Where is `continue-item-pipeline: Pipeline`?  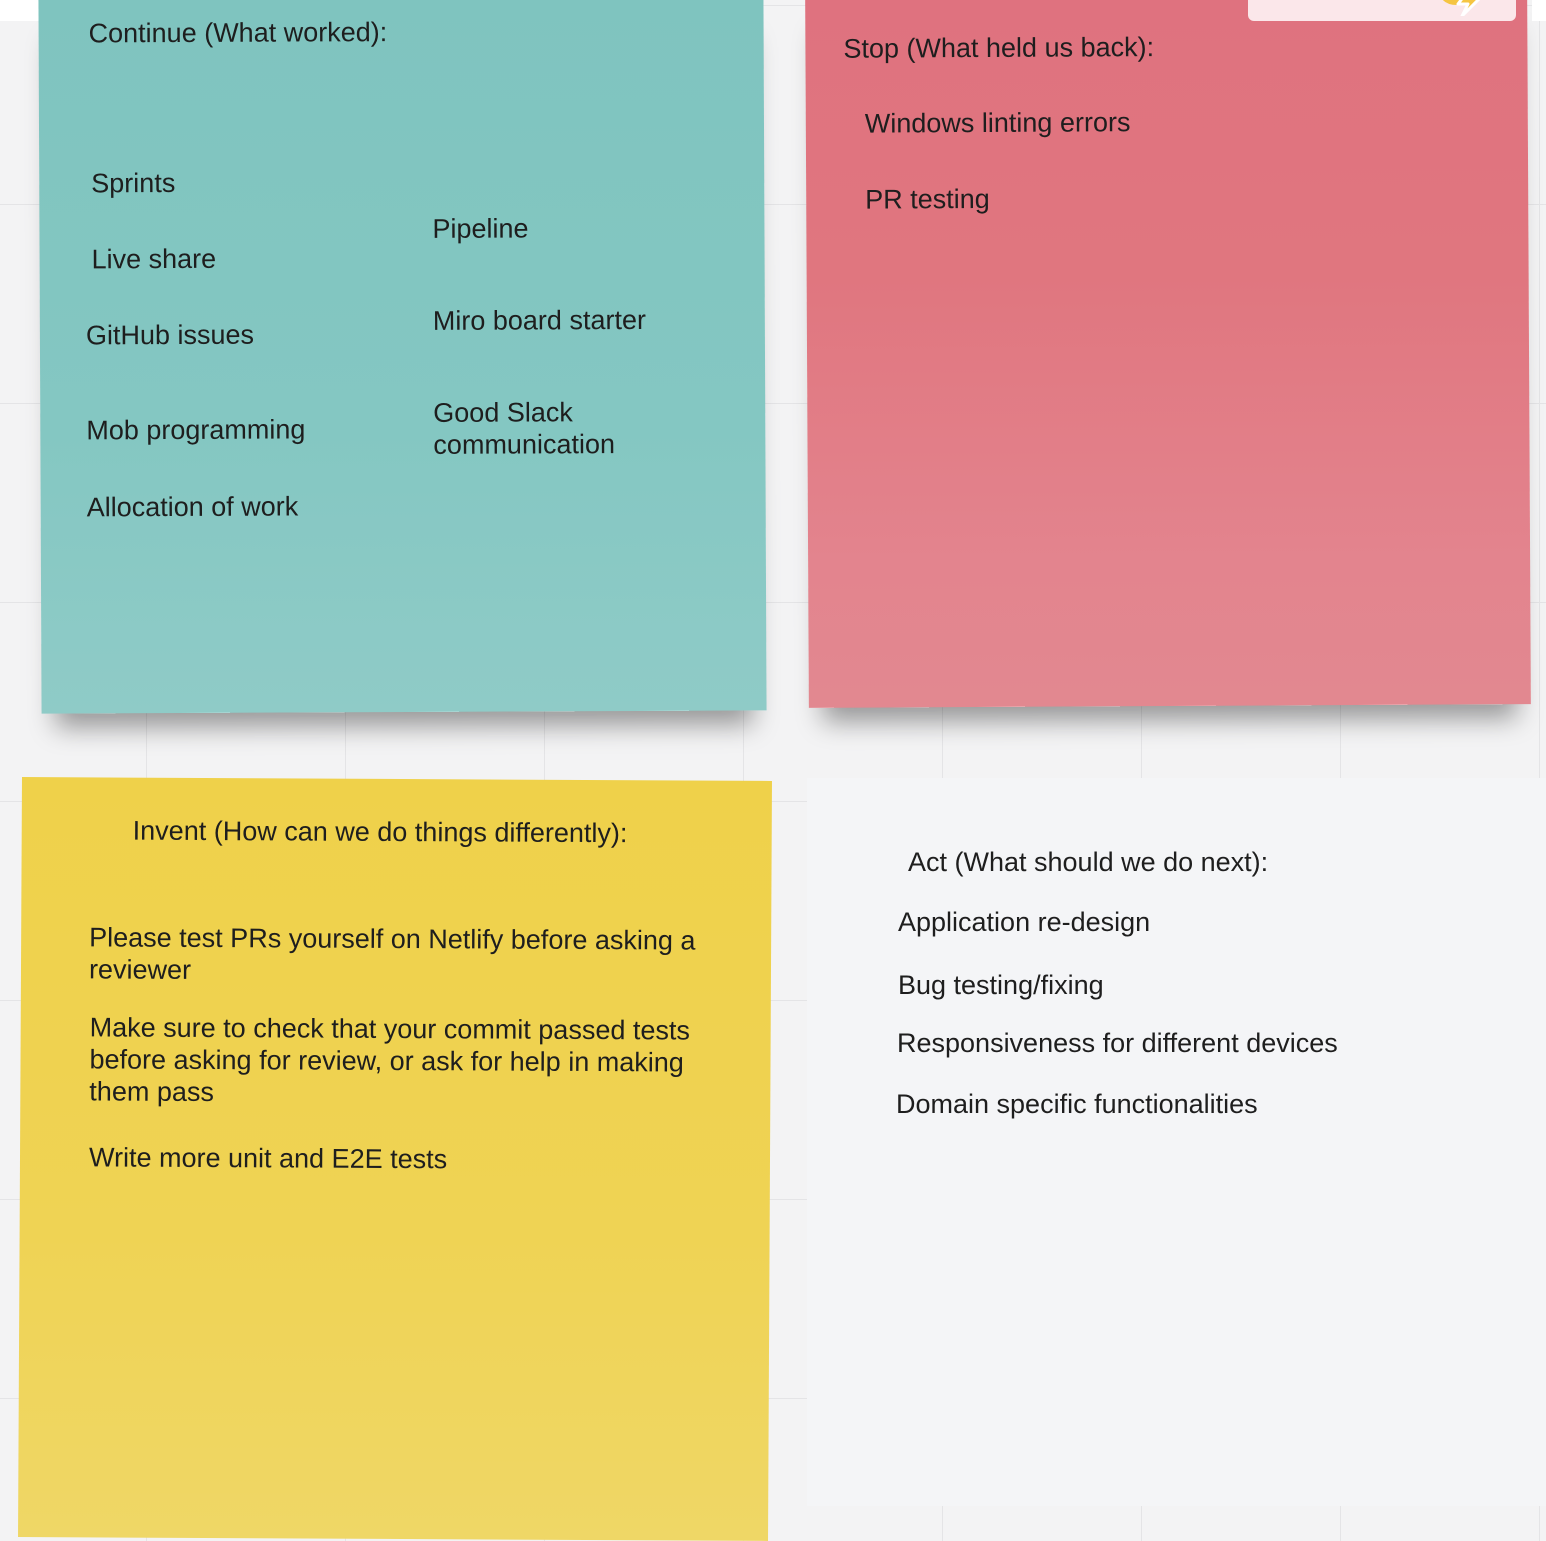
continue-item-pipeline: Pipeline is located at coordinates (480, 228).